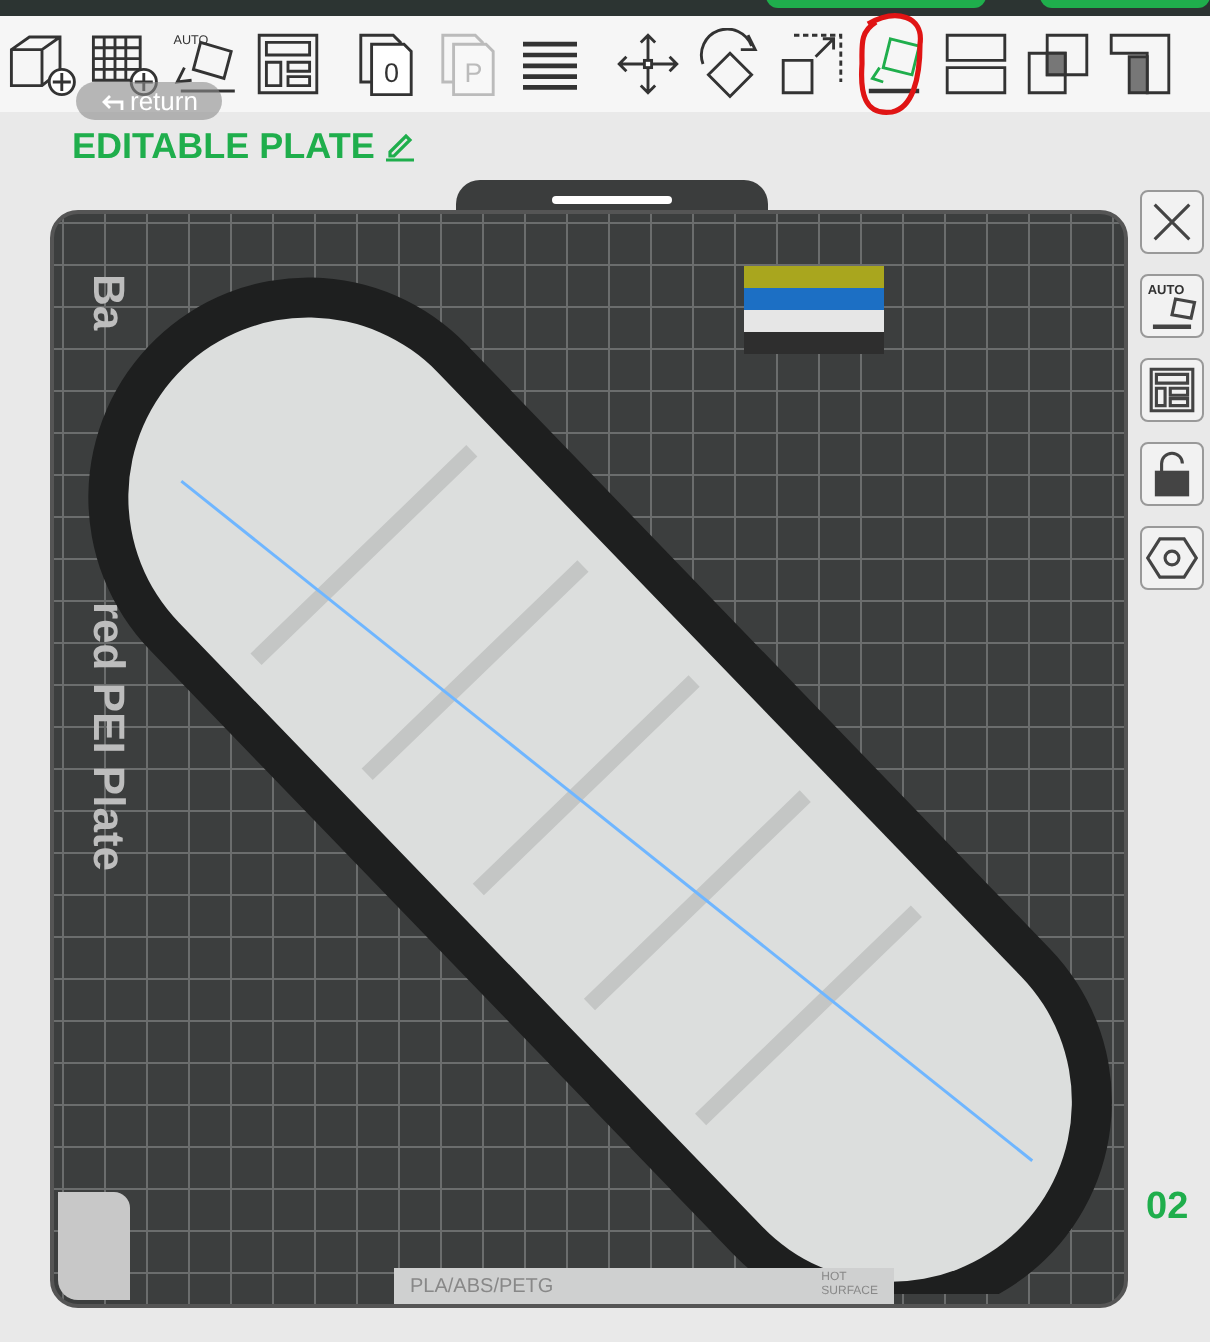 This screenshot has width=1210, height=1342. Describe the element at coordinates (1172, 222) in the screenshot. I see `close-button` at that location.